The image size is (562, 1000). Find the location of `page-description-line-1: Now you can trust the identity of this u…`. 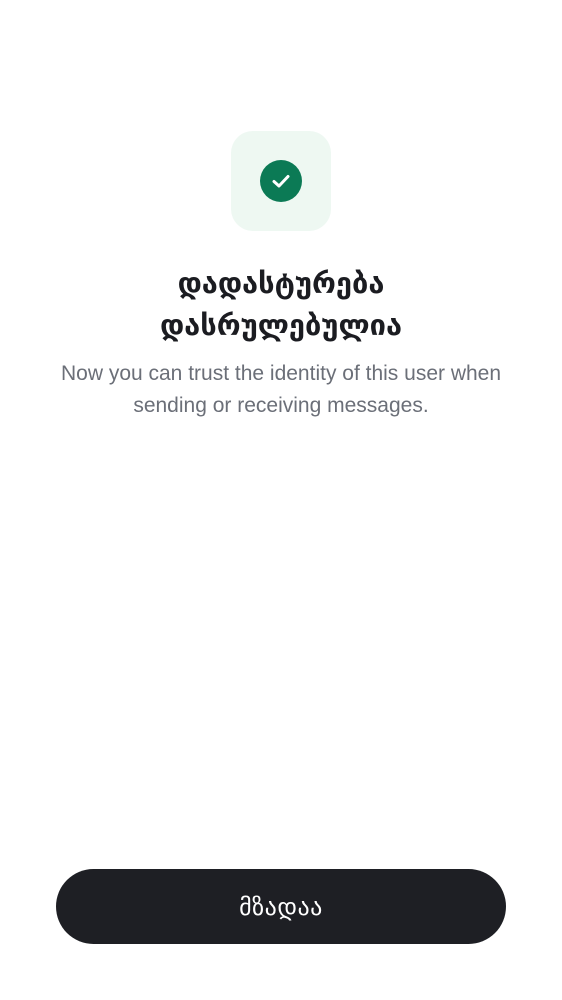

page-description-line-1: Now you can trust the identity of this u… is located at coordinates (281, 373).